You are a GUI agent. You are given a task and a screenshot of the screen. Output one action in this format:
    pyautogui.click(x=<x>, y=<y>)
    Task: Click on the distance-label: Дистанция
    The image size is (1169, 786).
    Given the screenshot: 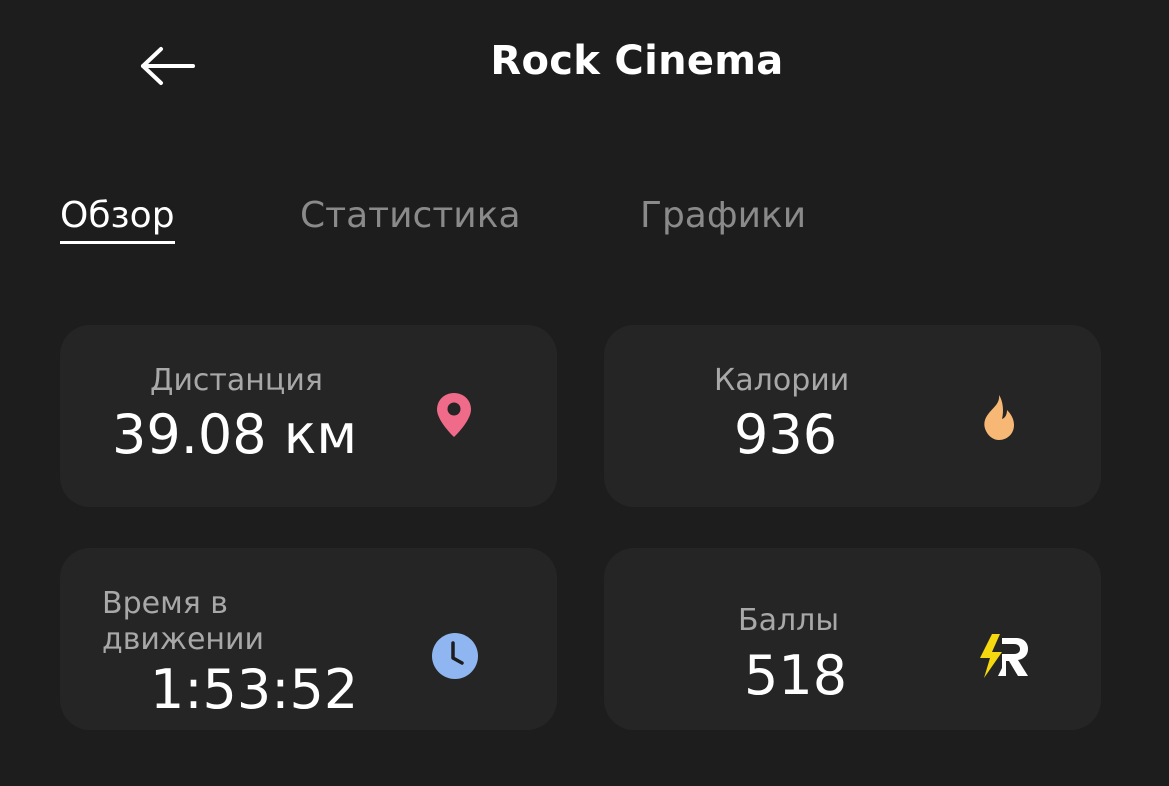 What is the action you would take?
    pyautogui.click(x=236, y=380)
    